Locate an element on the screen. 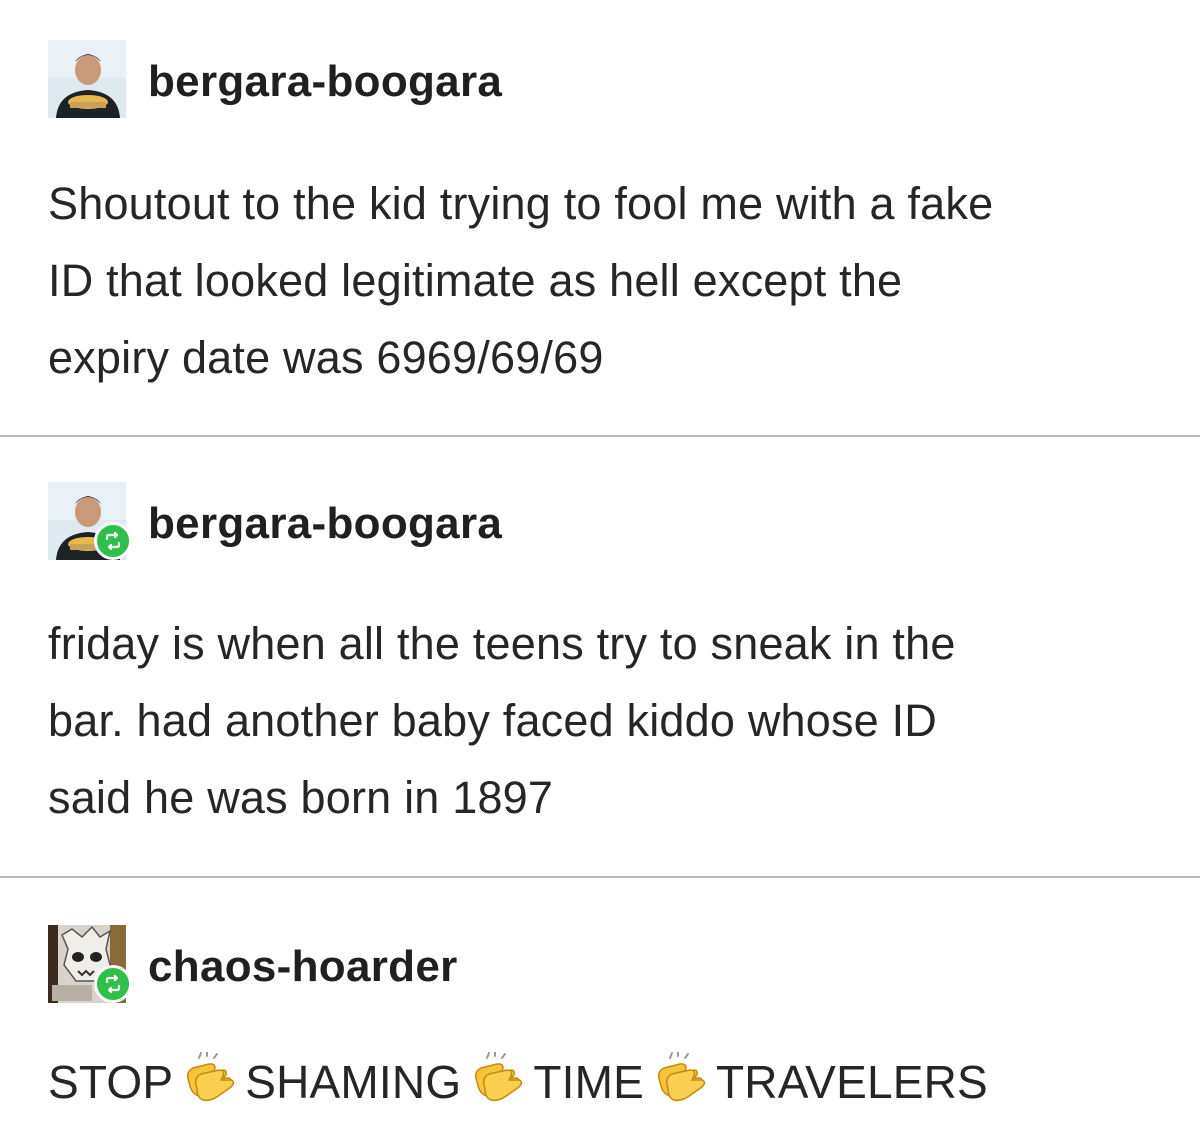  post-body-line: expiry date was 6969/69/69 is located at coordinates (326, 357).